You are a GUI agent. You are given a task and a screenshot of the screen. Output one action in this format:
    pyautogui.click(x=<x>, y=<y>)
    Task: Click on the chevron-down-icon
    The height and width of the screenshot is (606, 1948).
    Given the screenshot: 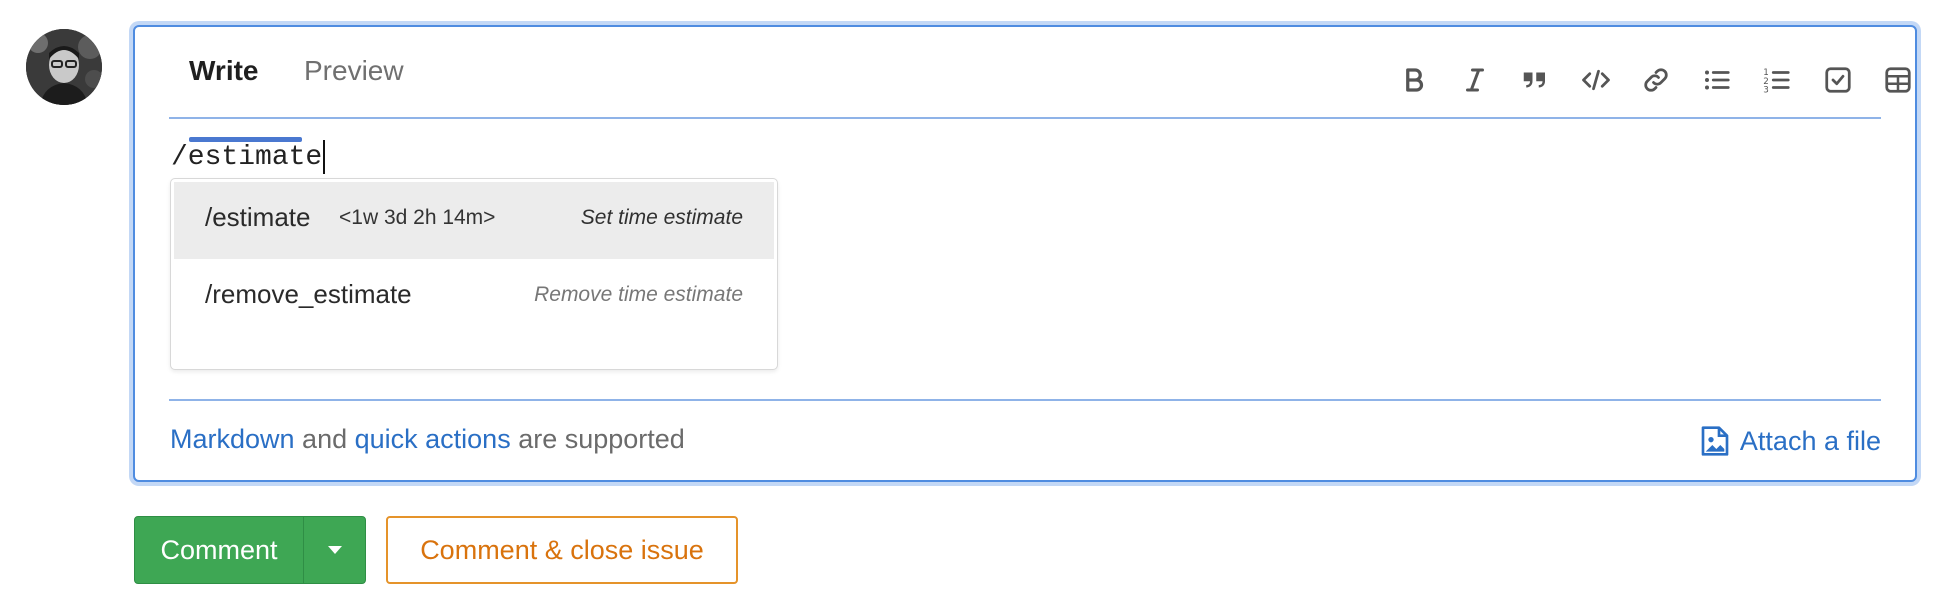 What is the action you would take?
    pyautogui.click(x=334, y=550)
    